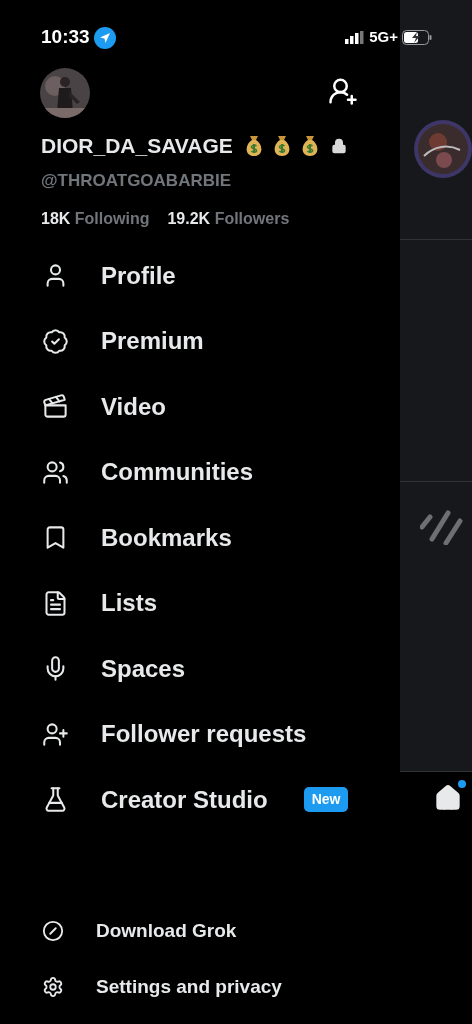 Image resolution: width=472 pixels, height=1024 pixels. Describe the element at coordinates (65, 37) in the screenshot. I see `status-time: 10:33` at that location.